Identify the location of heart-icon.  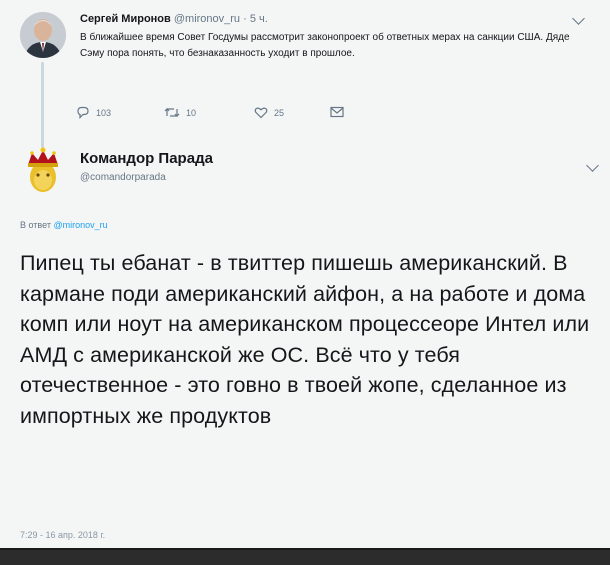
(261, 113).